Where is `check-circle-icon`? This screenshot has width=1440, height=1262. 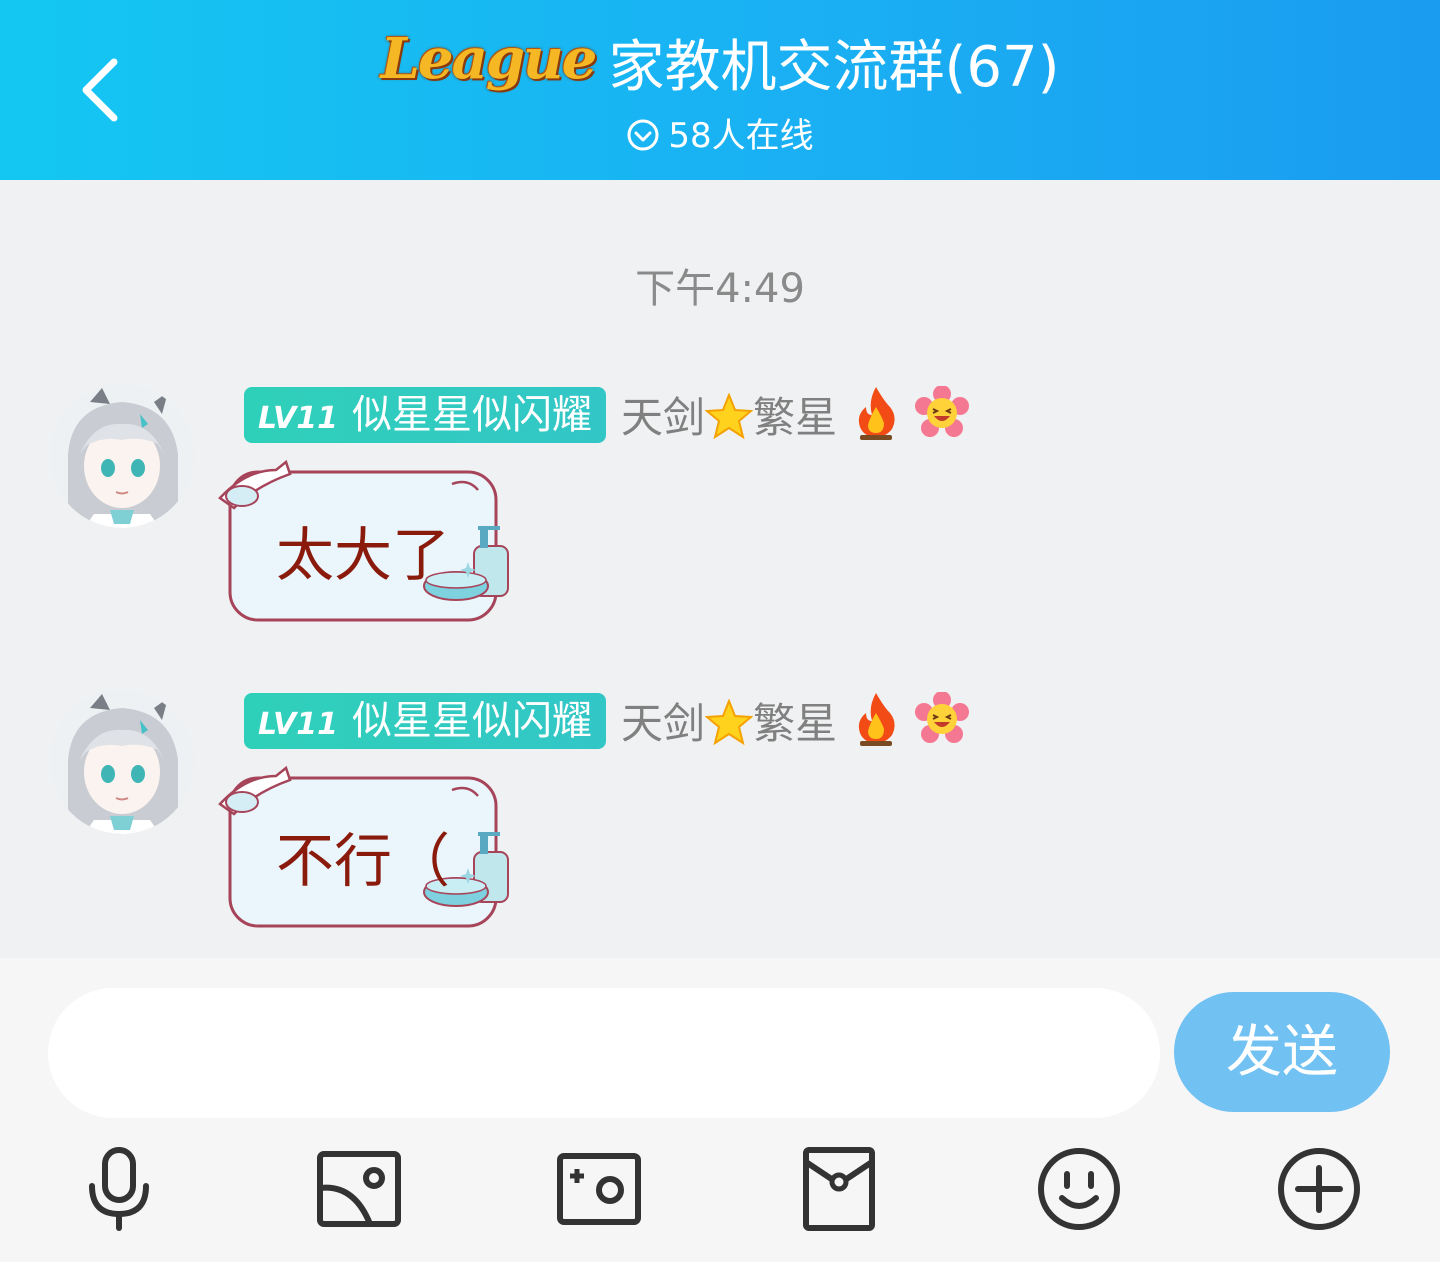 check-circle-icon is located at coordinates (643, 134).